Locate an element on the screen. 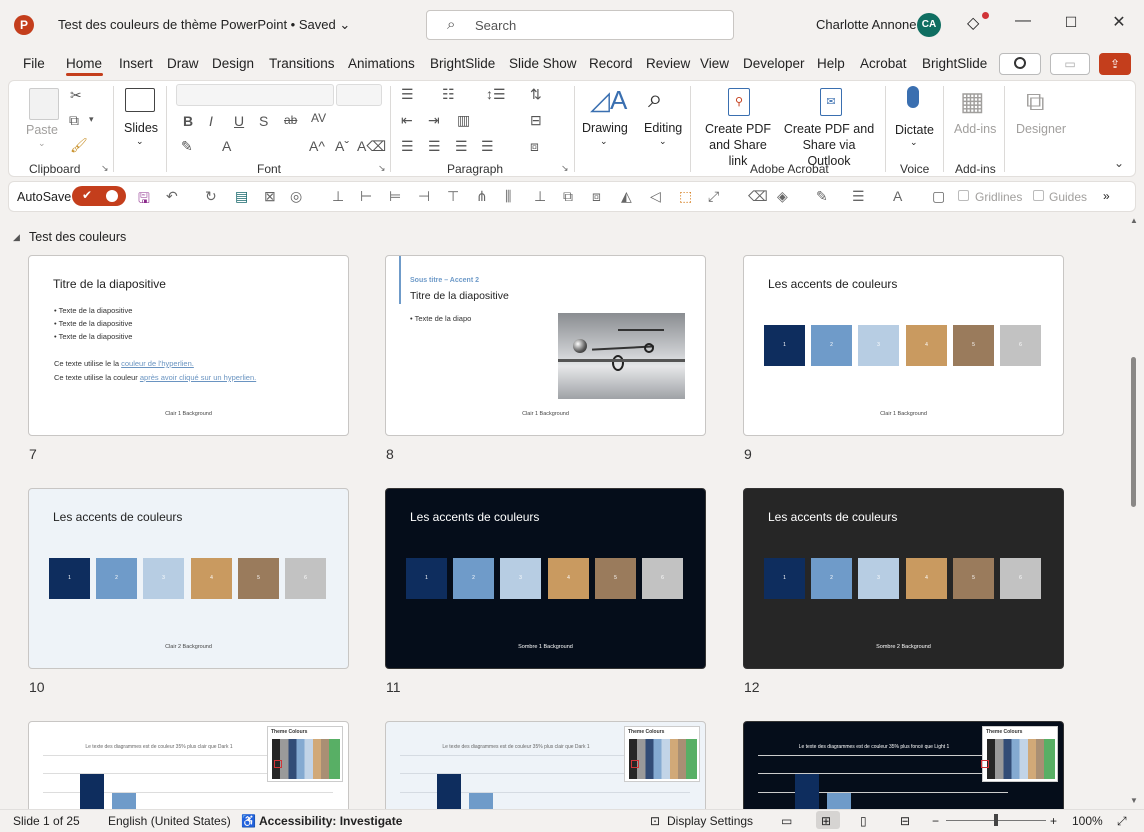 The image size is (1144, 832). tab-review: Review is located at coordinates (668, 63).